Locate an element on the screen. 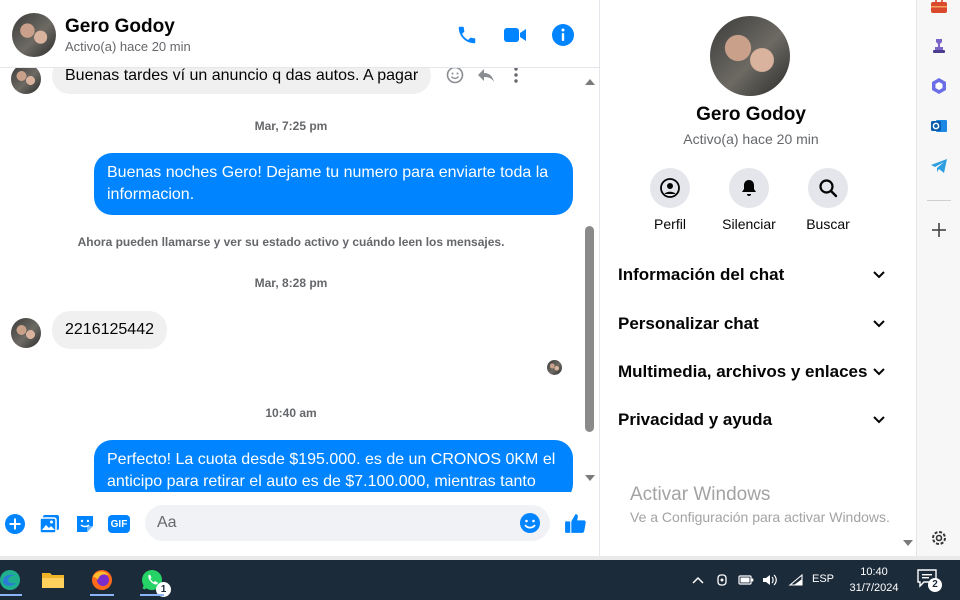 Image resolution: width=960 pixels, height=600 pixels. thumbs-up-icon is located at coordinates (575, 523).